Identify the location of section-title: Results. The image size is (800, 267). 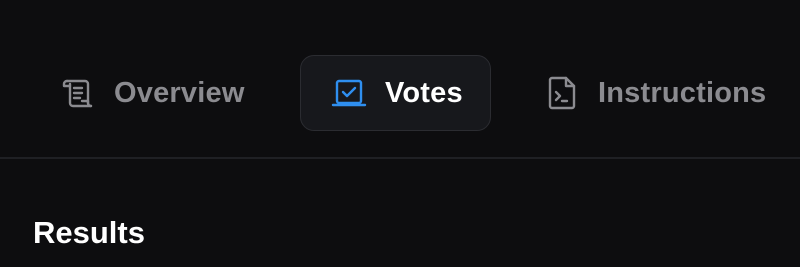
(89, 232).